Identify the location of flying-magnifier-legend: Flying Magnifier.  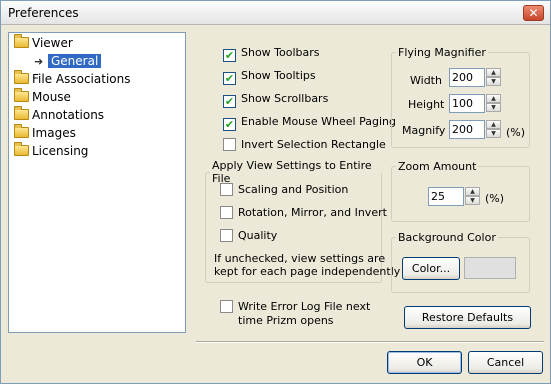
(442, 52).